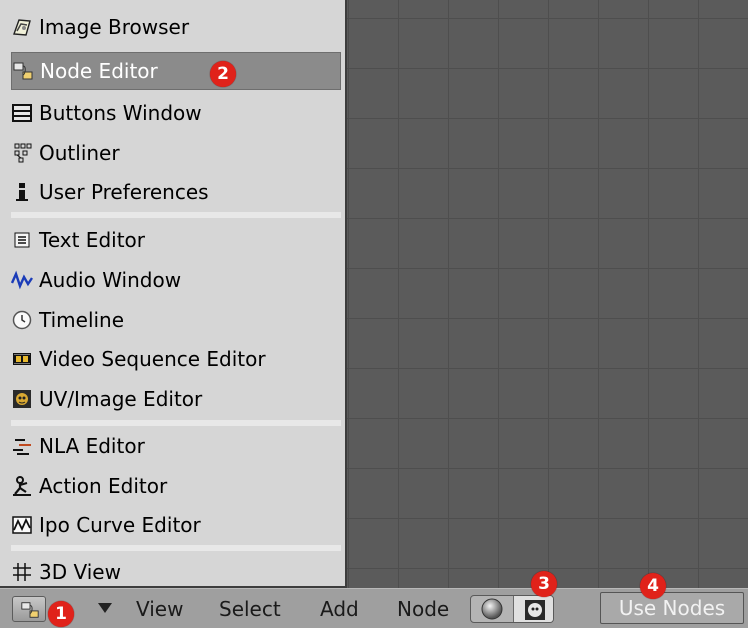 The width and height of the screenshot is (748, 628). I want to click on menu-item-label: Outliner, so click(79, 153).